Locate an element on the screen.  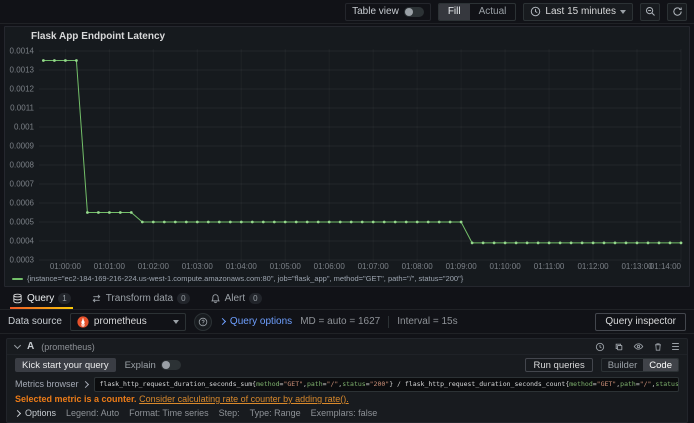
svg-text: 0.0013 is located at coordinates (22, 70).